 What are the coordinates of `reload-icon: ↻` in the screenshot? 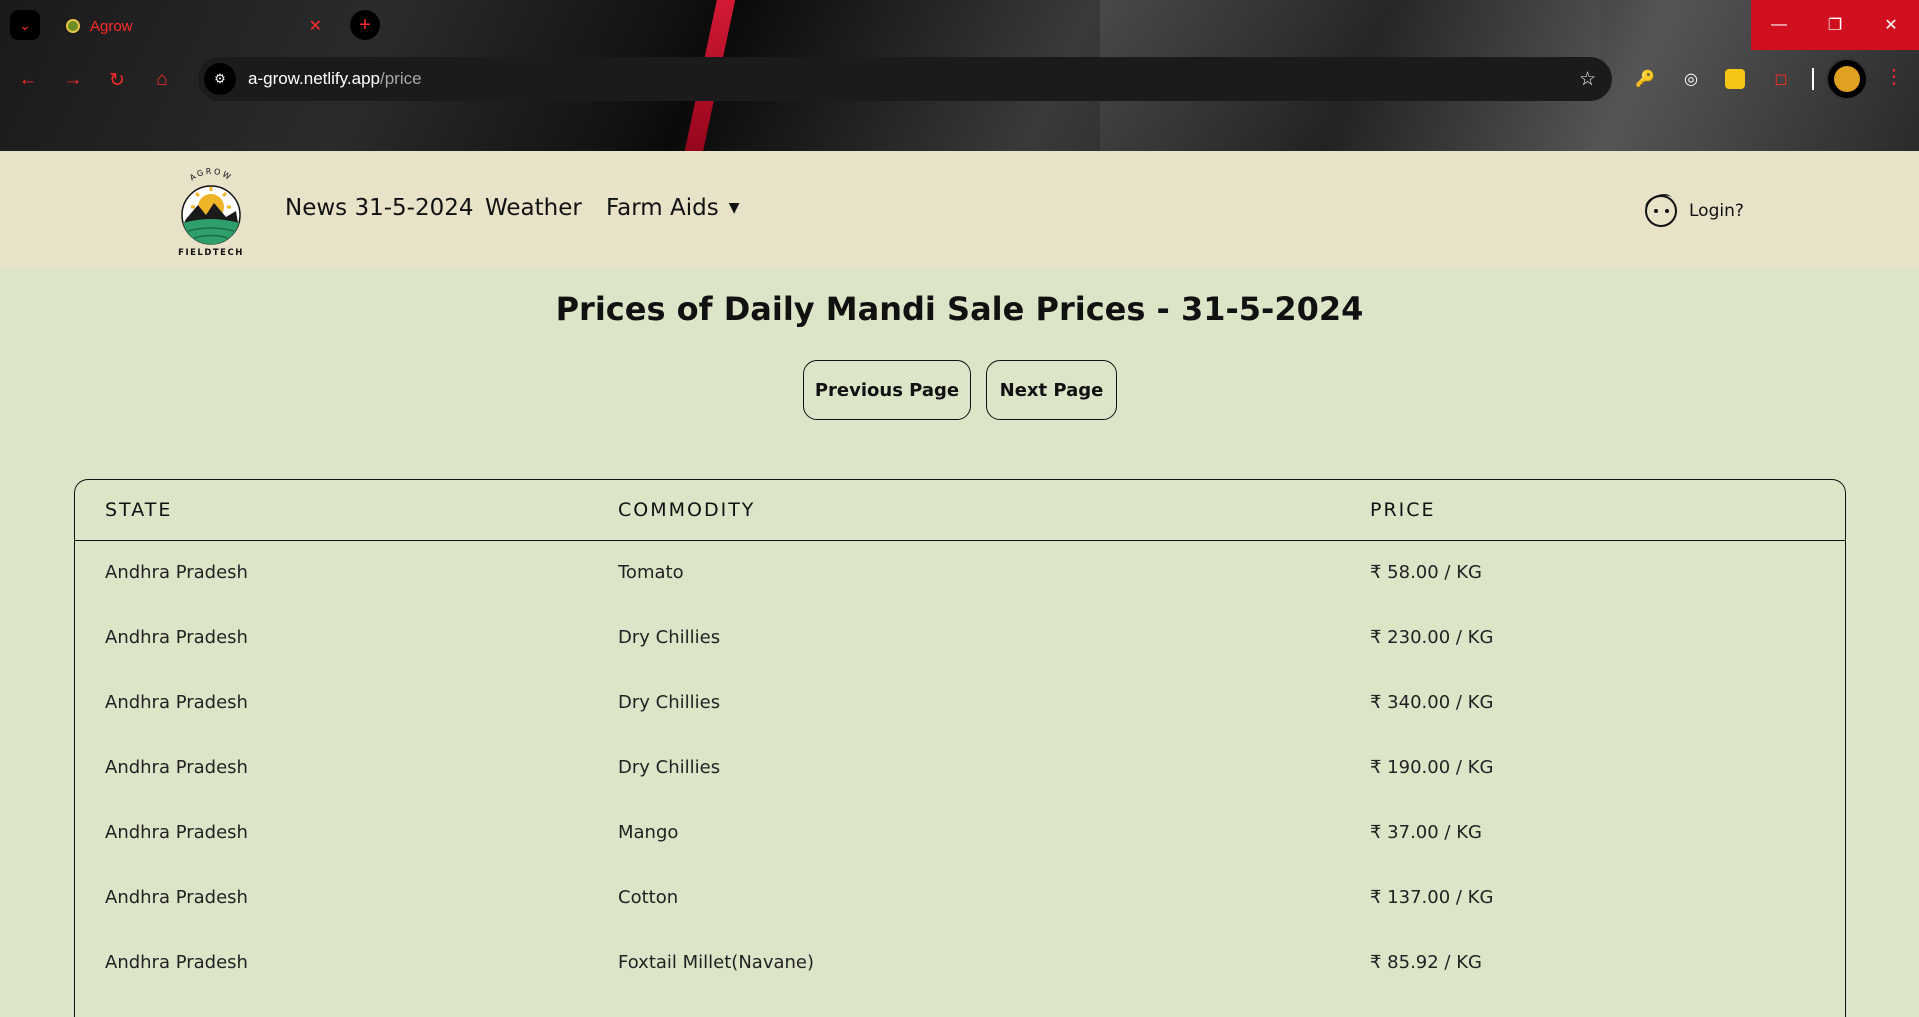 It's located at (117, 80).